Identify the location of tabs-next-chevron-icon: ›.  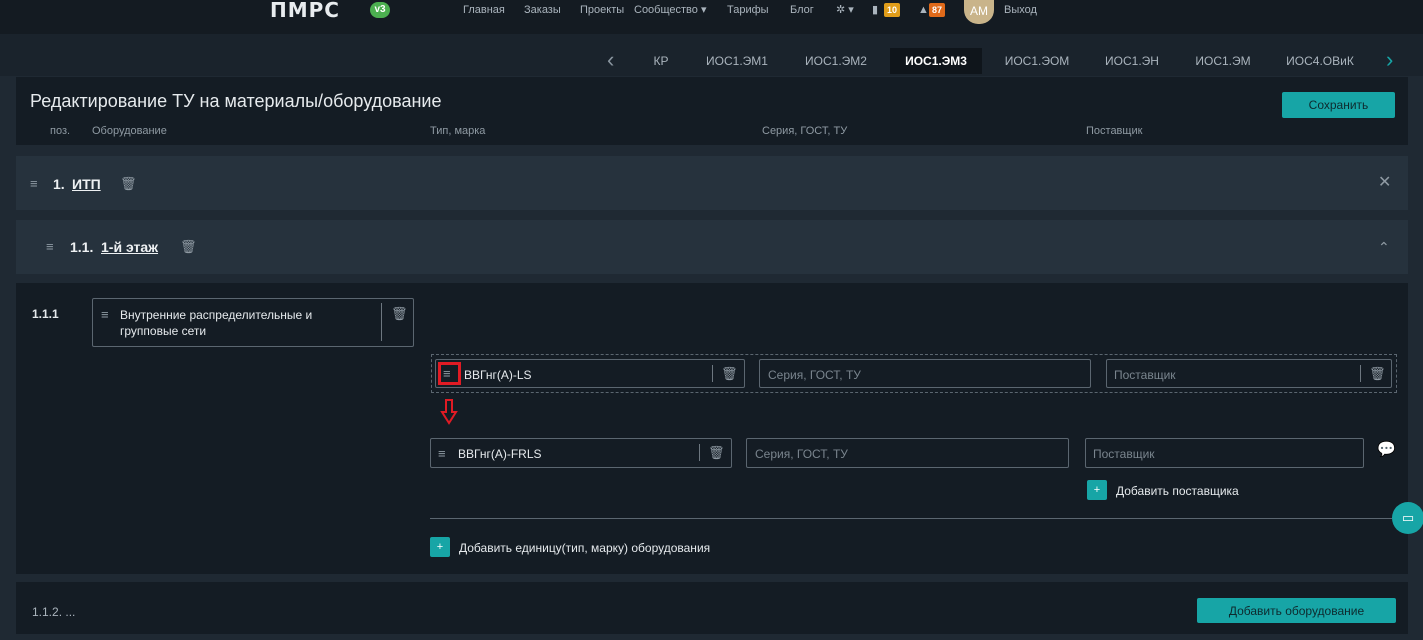
(1389, 60).